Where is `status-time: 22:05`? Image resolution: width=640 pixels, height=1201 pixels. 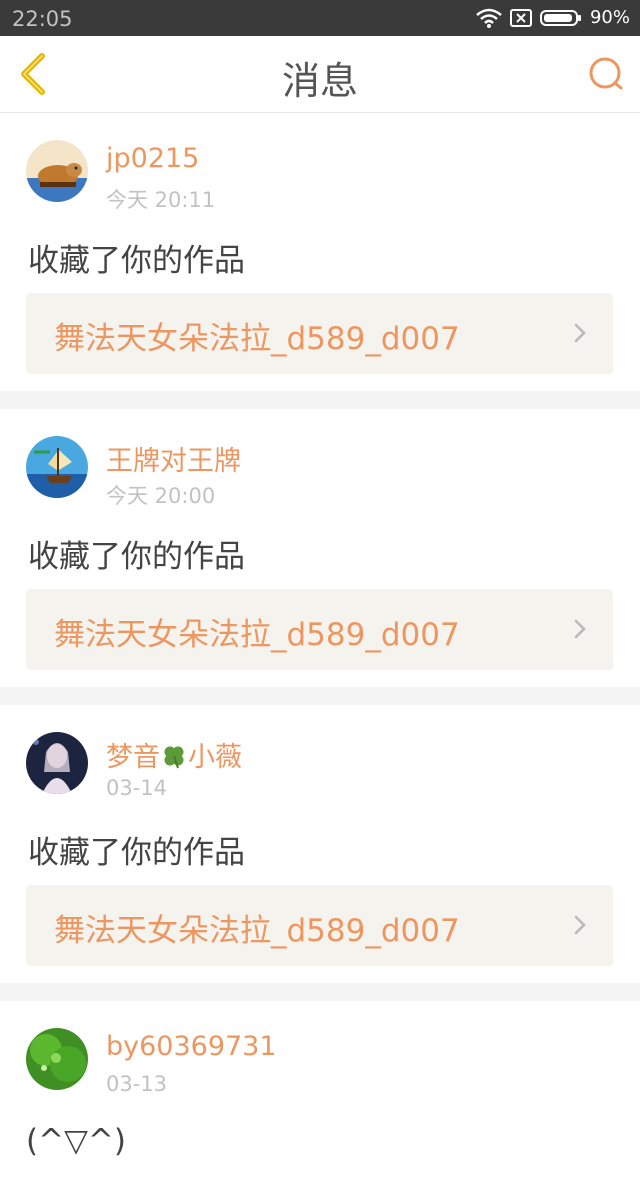
status-time: 22:05 is located at coordinates (42, 19).